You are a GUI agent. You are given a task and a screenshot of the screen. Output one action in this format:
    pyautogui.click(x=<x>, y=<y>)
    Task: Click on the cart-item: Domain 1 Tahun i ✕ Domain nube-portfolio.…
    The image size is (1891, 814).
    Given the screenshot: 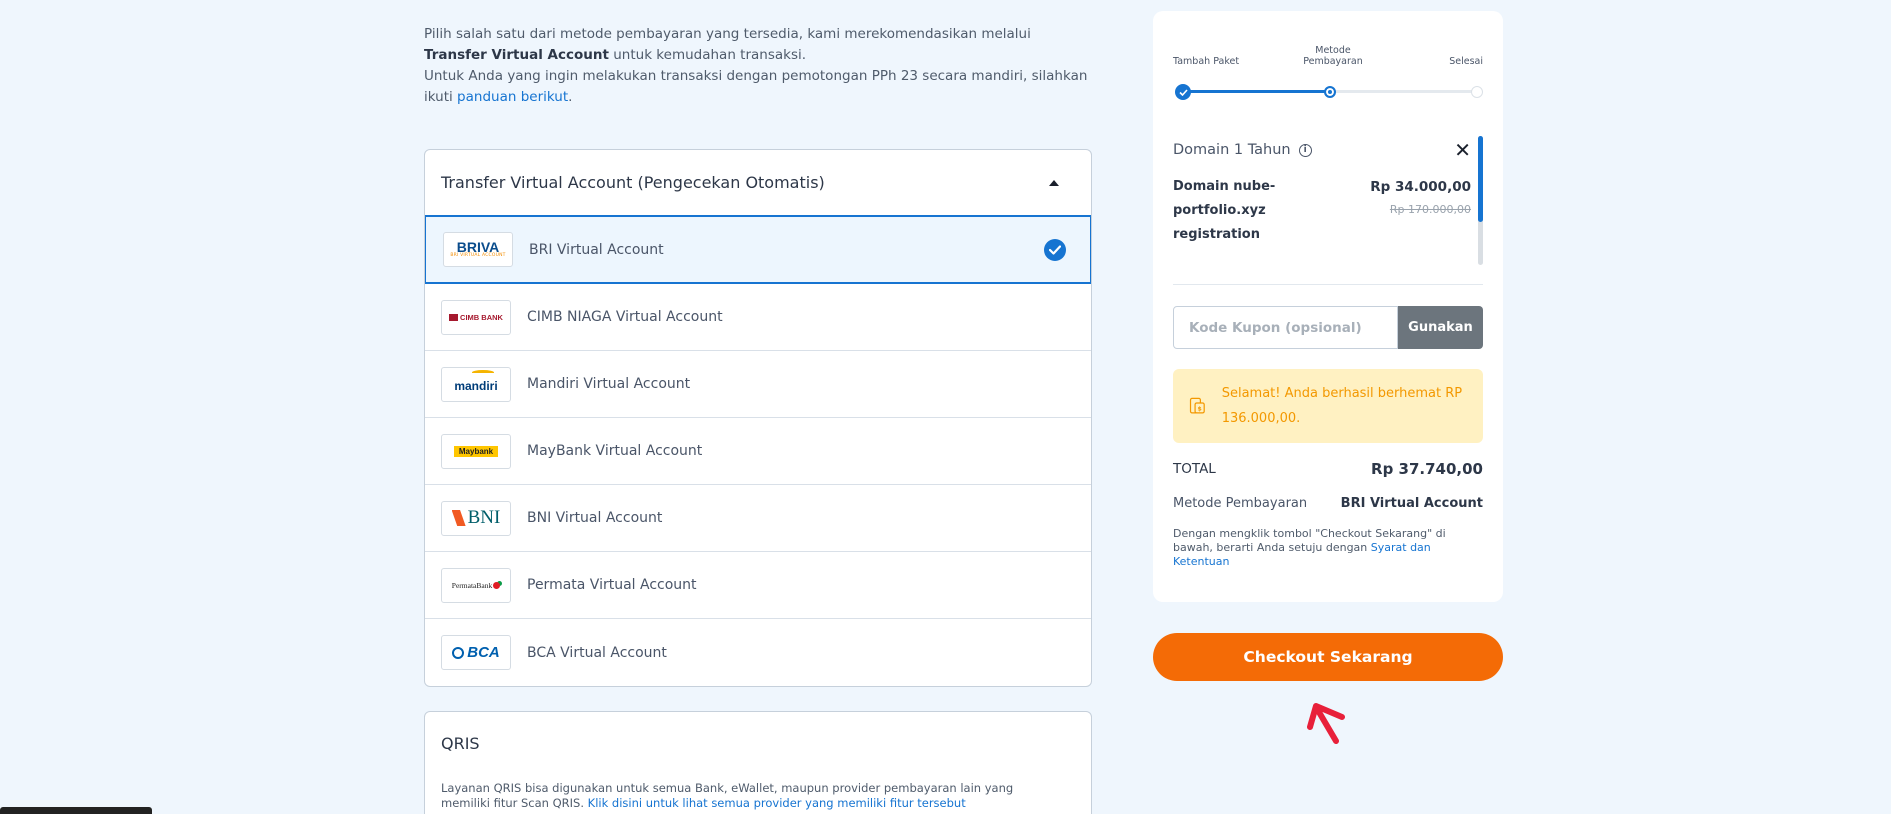 What is the action you would take?
    pyautogui.click(x=1328, y=210)
    